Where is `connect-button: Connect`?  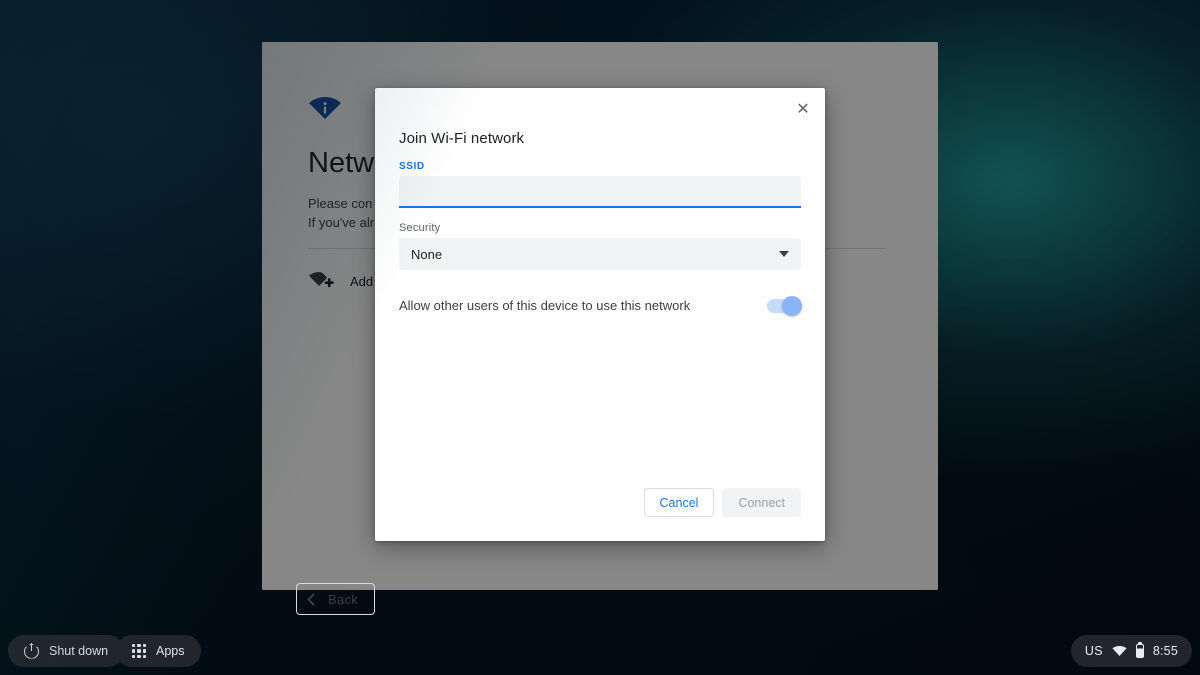 connect-button: Connect is located at coordinates (761, 502).